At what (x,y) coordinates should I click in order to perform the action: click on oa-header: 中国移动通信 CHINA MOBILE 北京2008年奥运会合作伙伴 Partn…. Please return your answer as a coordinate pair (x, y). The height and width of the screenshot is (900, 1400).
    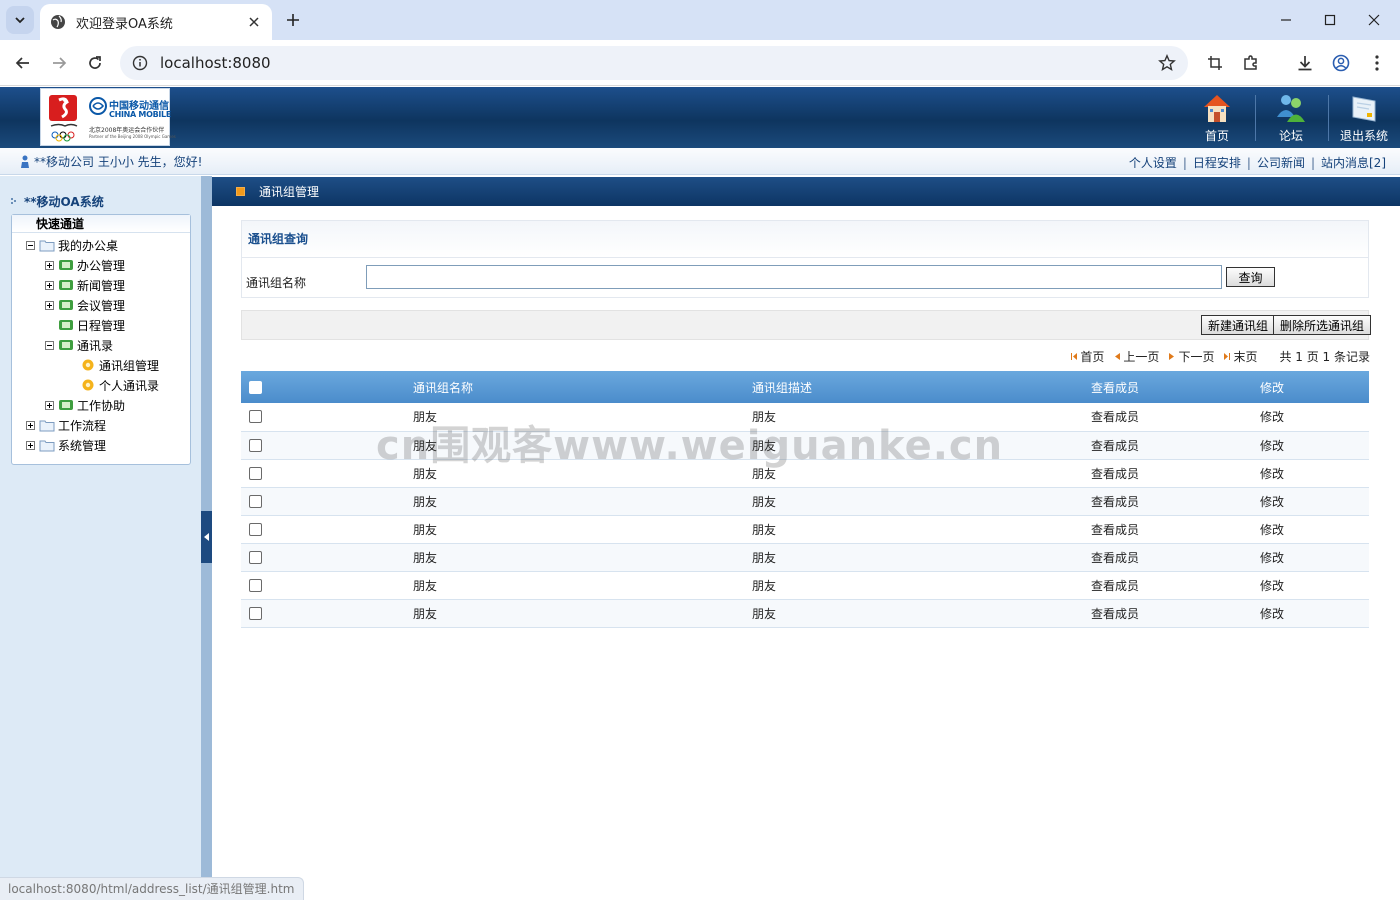
    Looking at the image, I should click on (700, 117).